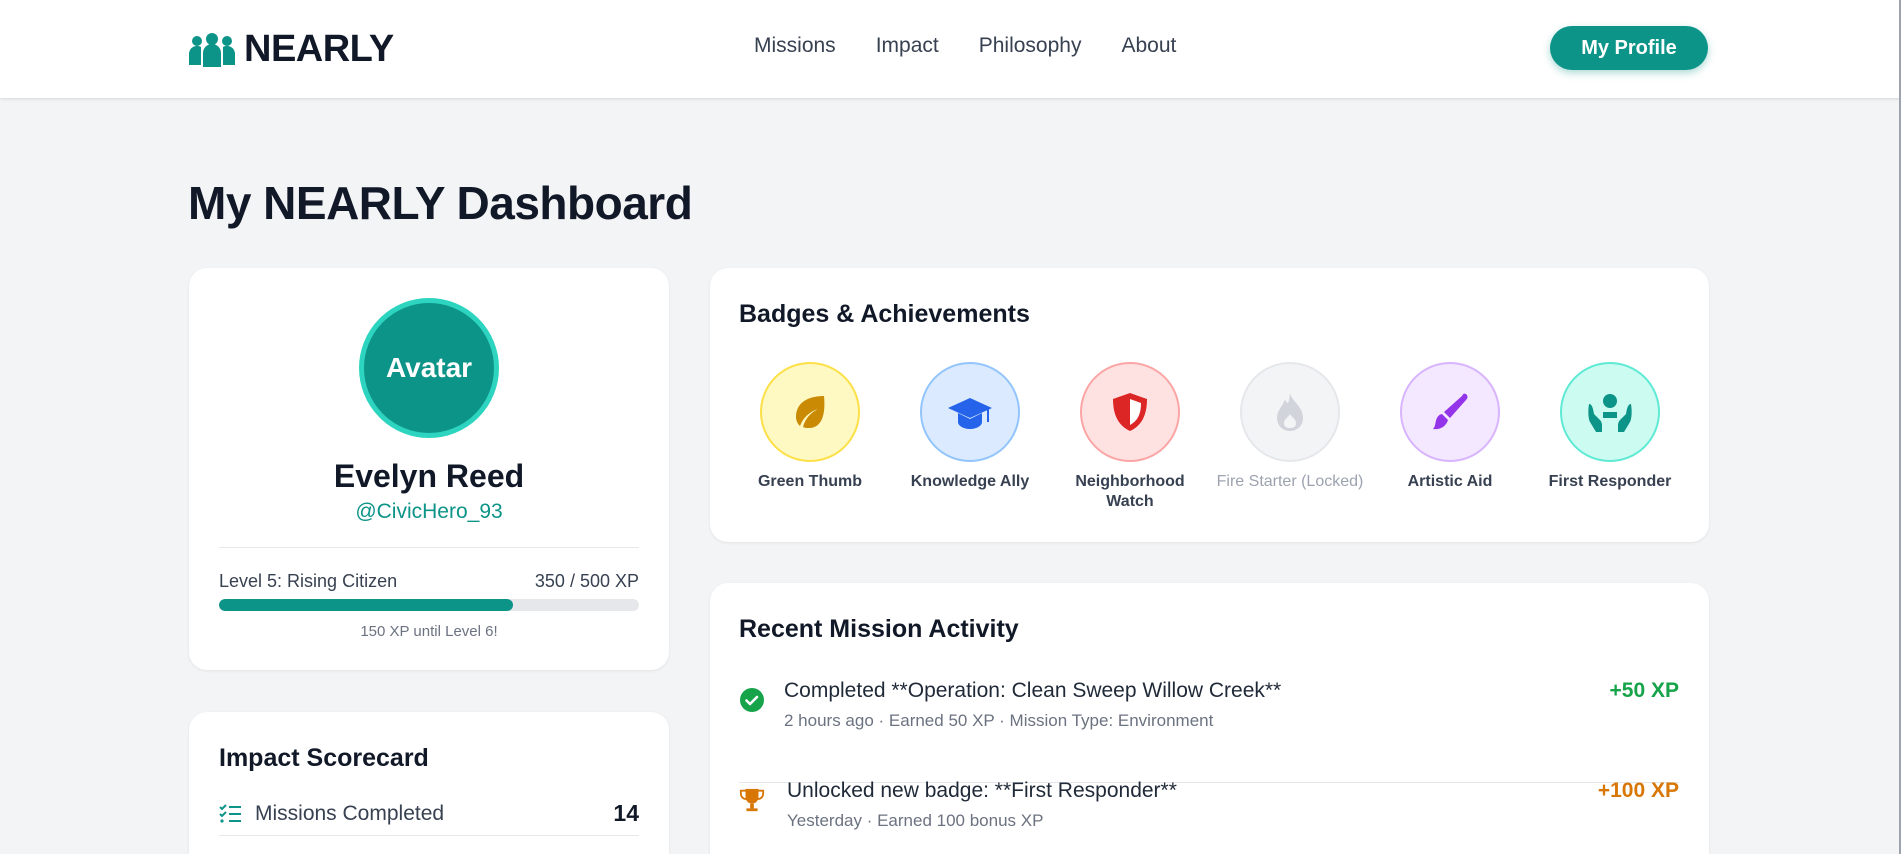 The height and width of the screenshot is (854, 1901). I want to click on activity-xp: +50 XP, so click(1644, 690).